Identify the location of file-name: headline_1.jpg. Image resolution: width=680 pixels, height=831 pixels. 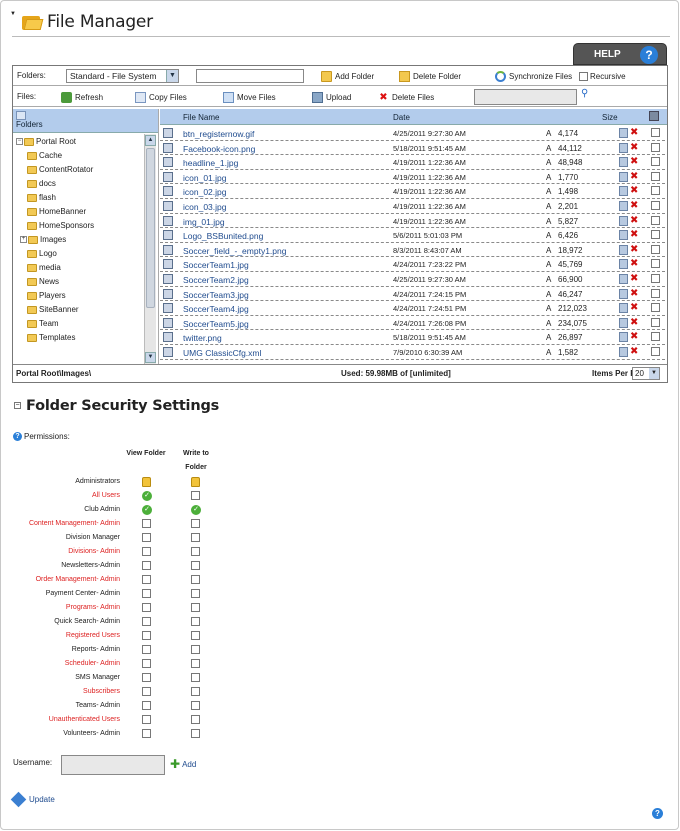
(210, 163).